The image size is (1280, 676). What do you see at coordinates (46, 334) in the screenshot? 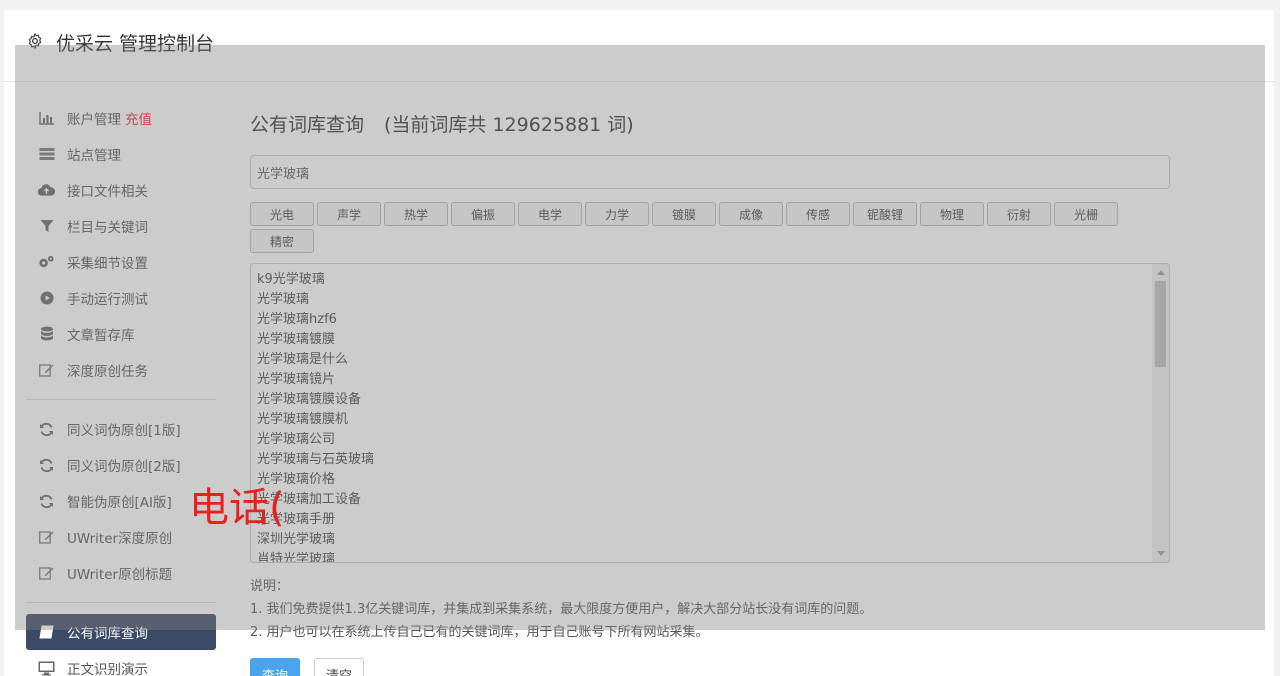
I see `database-icon` at bounding box center [46, 334].